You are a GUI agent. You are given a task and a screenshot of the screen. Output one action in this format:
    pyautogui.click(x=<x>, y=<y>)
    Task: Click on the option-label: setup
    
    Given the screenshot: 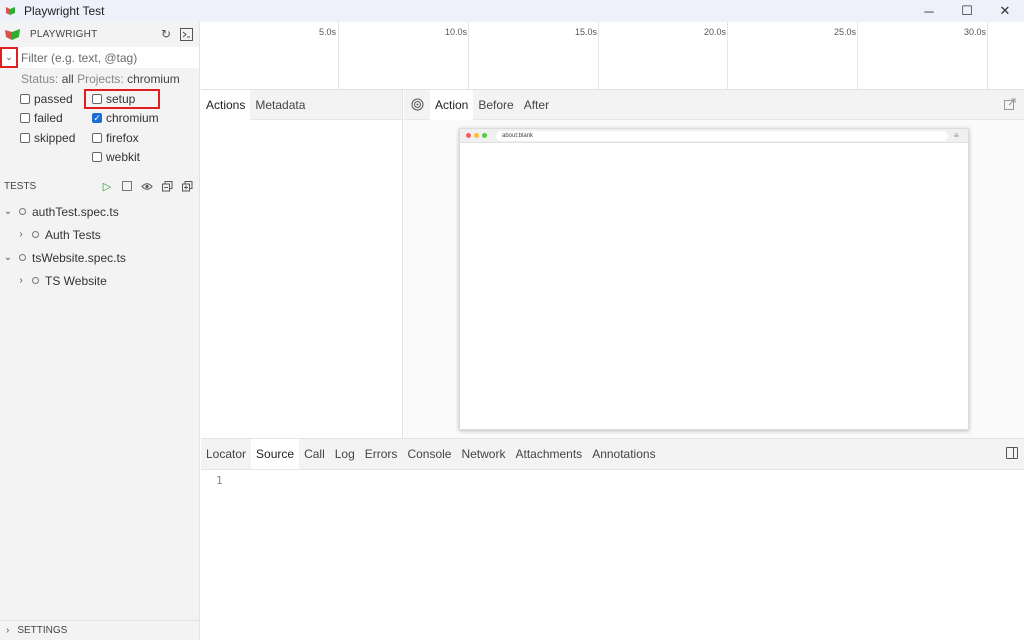 What is the action you would take?
    pyautogui.click(x=121, y=99)
    